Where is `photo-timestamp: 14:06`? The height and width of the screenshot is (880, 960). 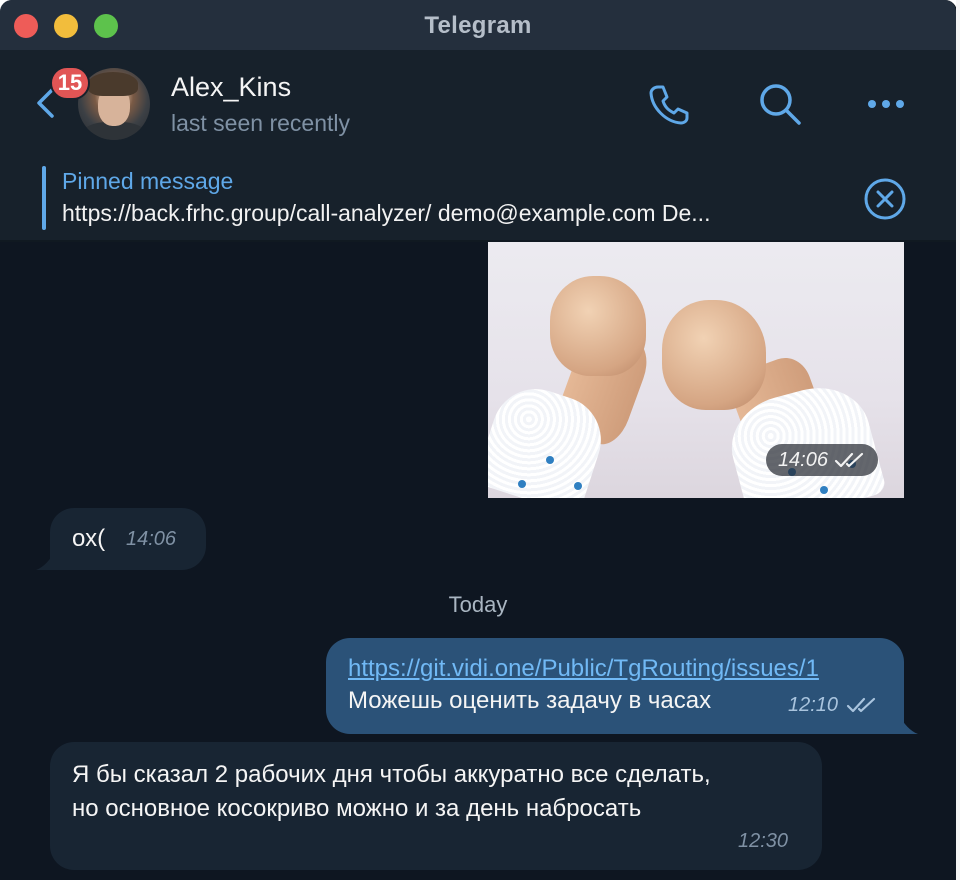 photo-timestamp: 14:06 is located at coordinates (821, 460).